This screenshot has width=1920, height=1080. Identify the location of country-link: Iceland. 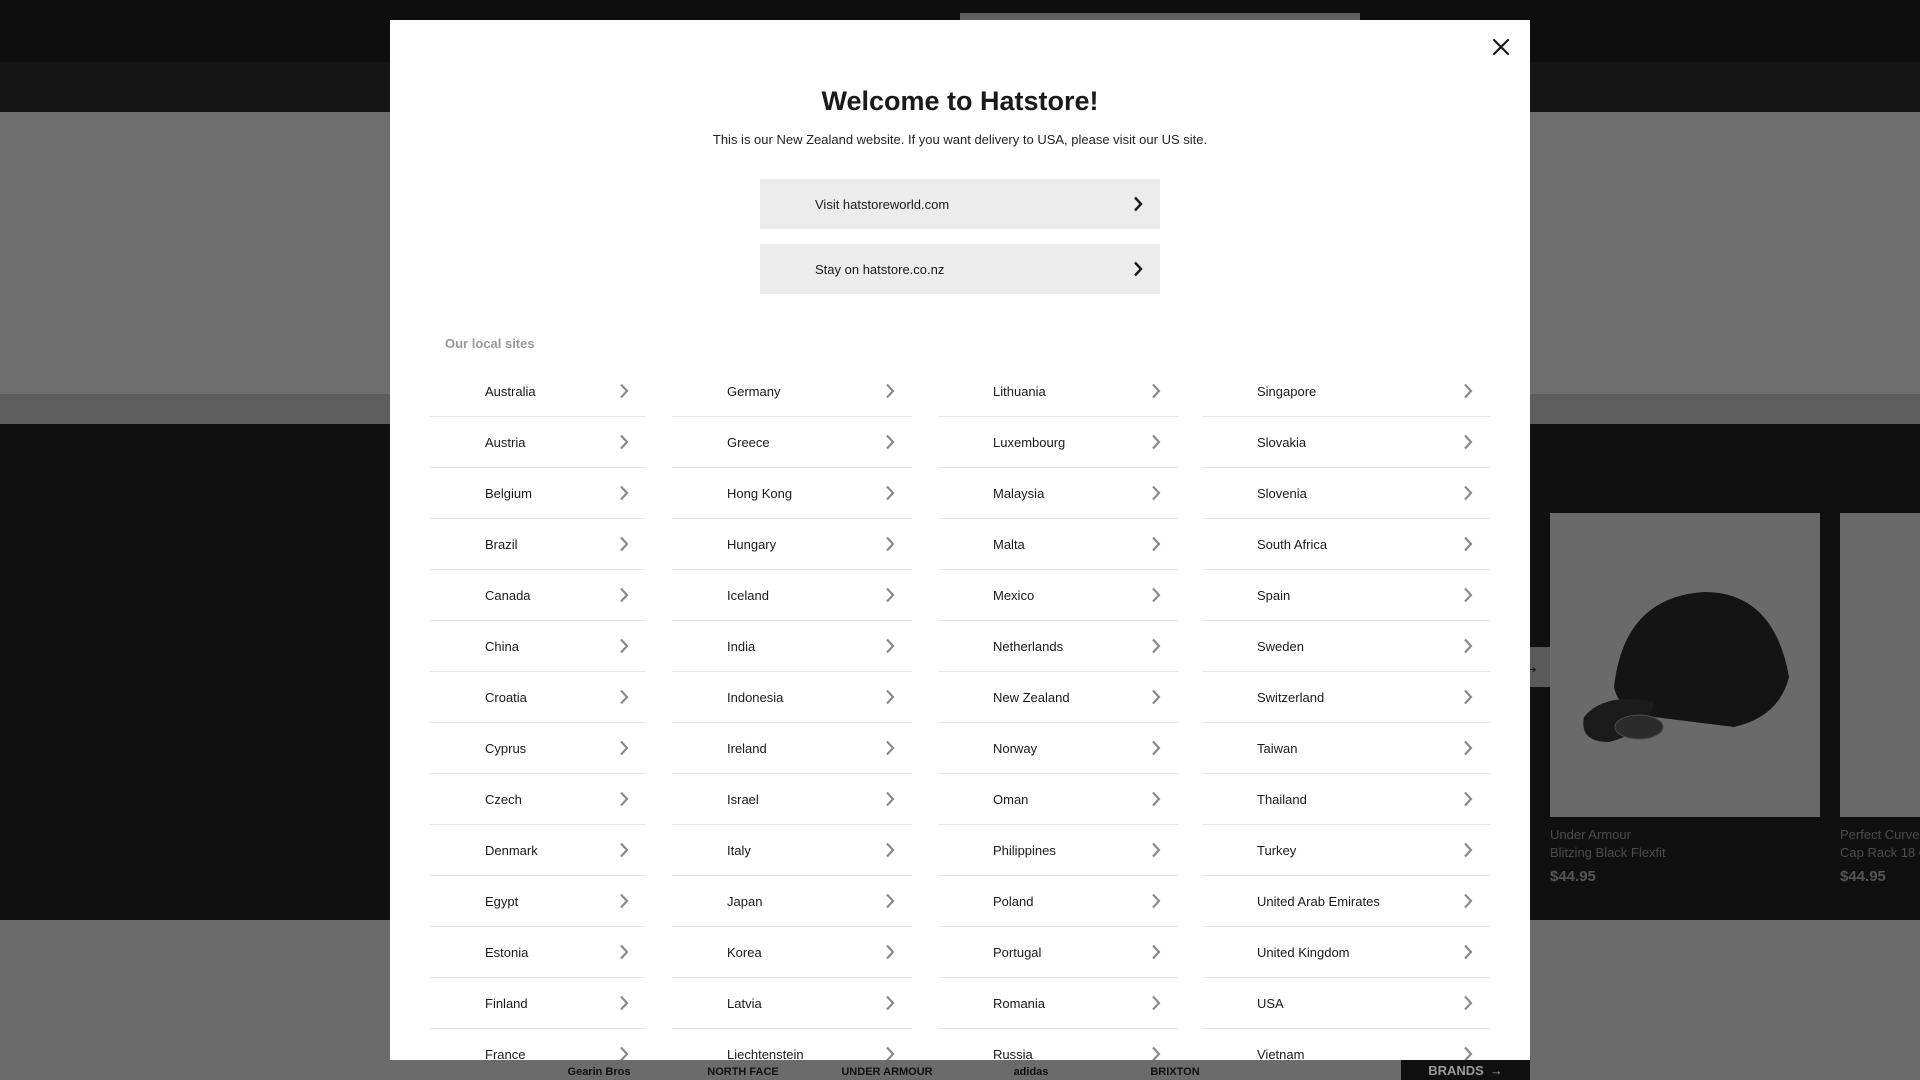
(792, 595).